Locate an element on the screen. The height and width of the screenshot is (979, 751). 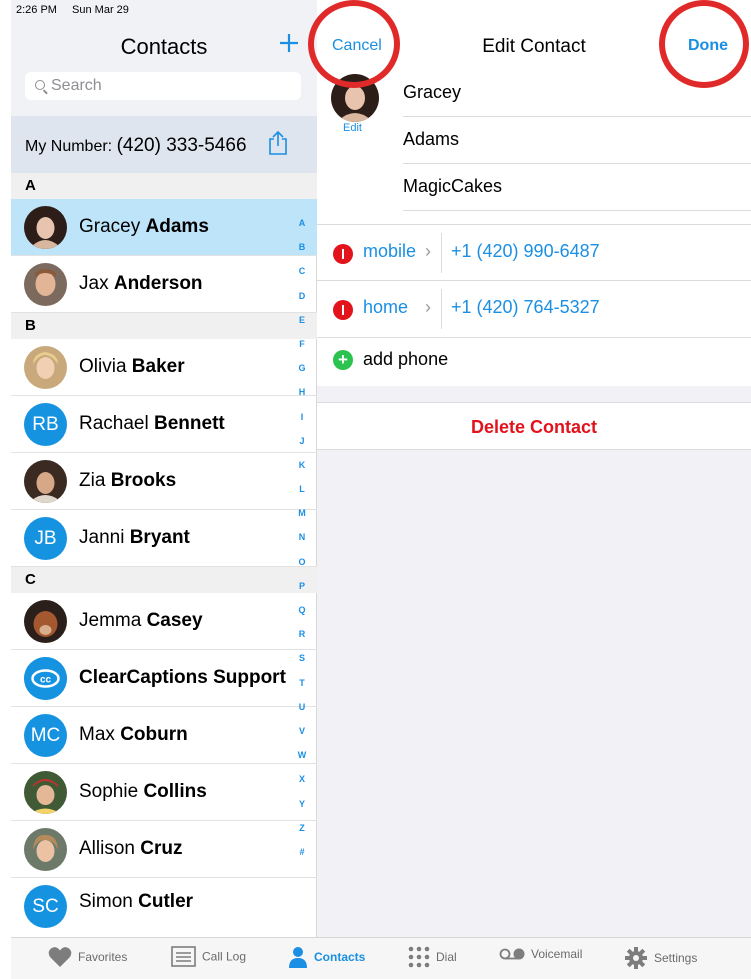
delete-contact-button: Delete Contact is located at coordinates (534, 426).